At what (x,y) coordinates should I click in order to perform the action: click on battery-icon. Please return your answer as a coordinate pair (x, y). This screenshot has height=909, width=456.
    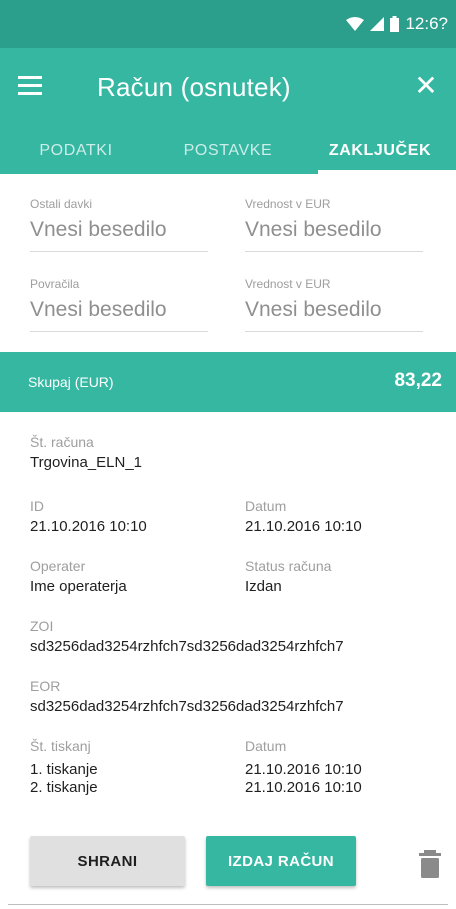
    Looking at the image, I should click on (395, 24).